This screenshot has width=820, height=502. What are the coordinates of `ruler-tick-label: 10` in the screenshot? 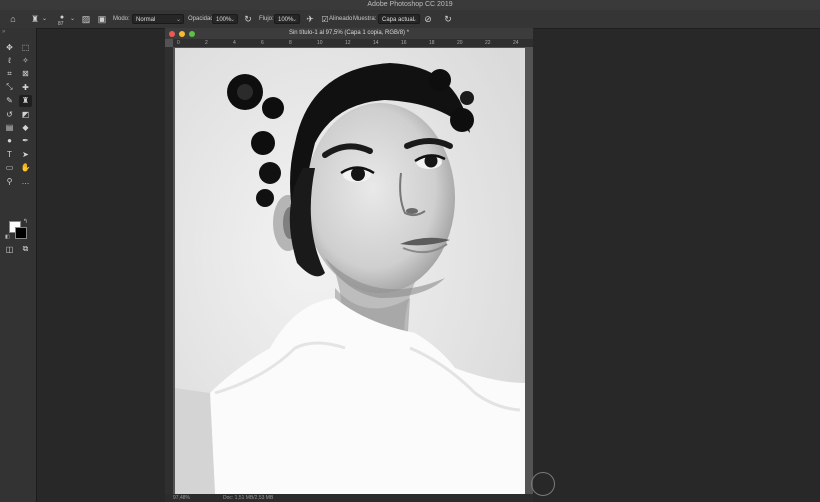 It's located at (320, 43).